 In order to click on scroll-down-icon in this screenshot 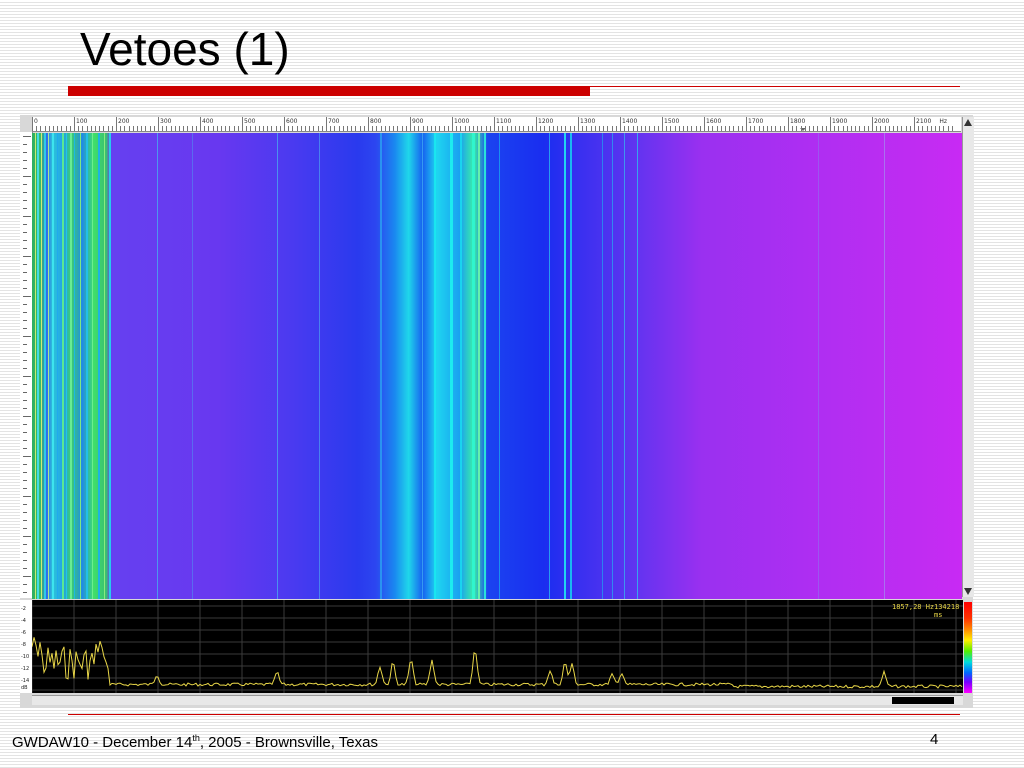, I will do `click(968, 591)`.